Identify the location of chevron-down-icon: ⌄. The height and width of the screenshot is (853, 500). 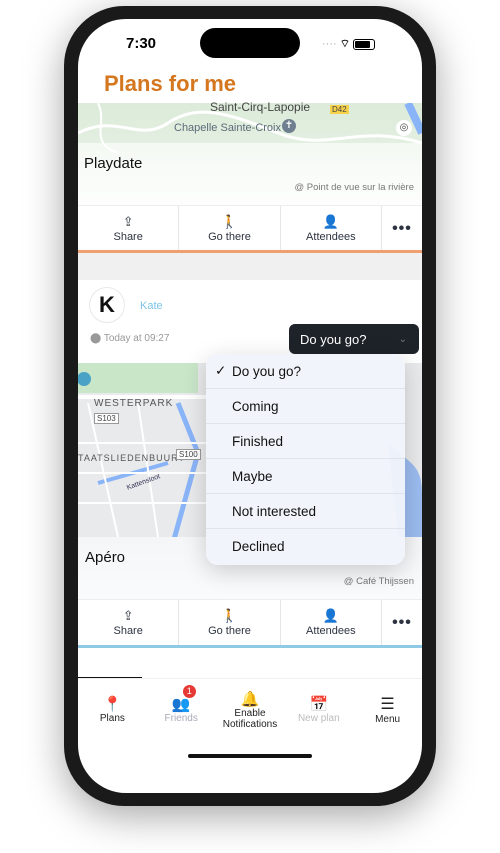
(402, 339).